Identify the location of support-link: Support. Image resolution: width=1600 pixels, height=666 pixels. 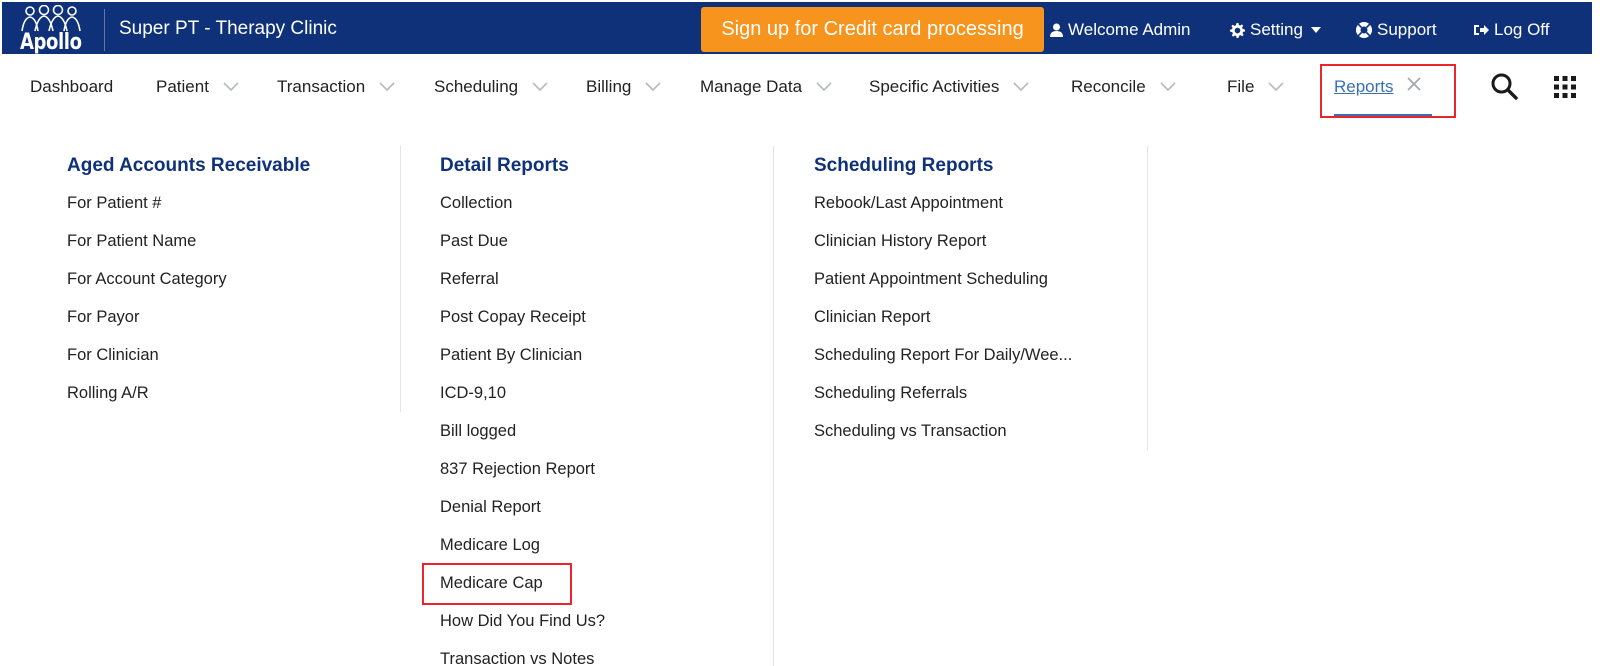
(1396, 30).